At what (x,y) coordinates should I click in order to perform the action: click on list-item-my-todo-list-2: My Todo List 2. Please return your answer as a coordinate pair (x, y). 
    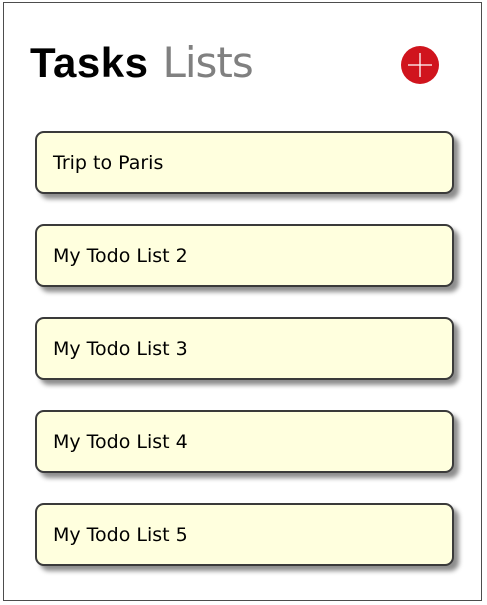
    Looking at the image, I should click on (244, 255).